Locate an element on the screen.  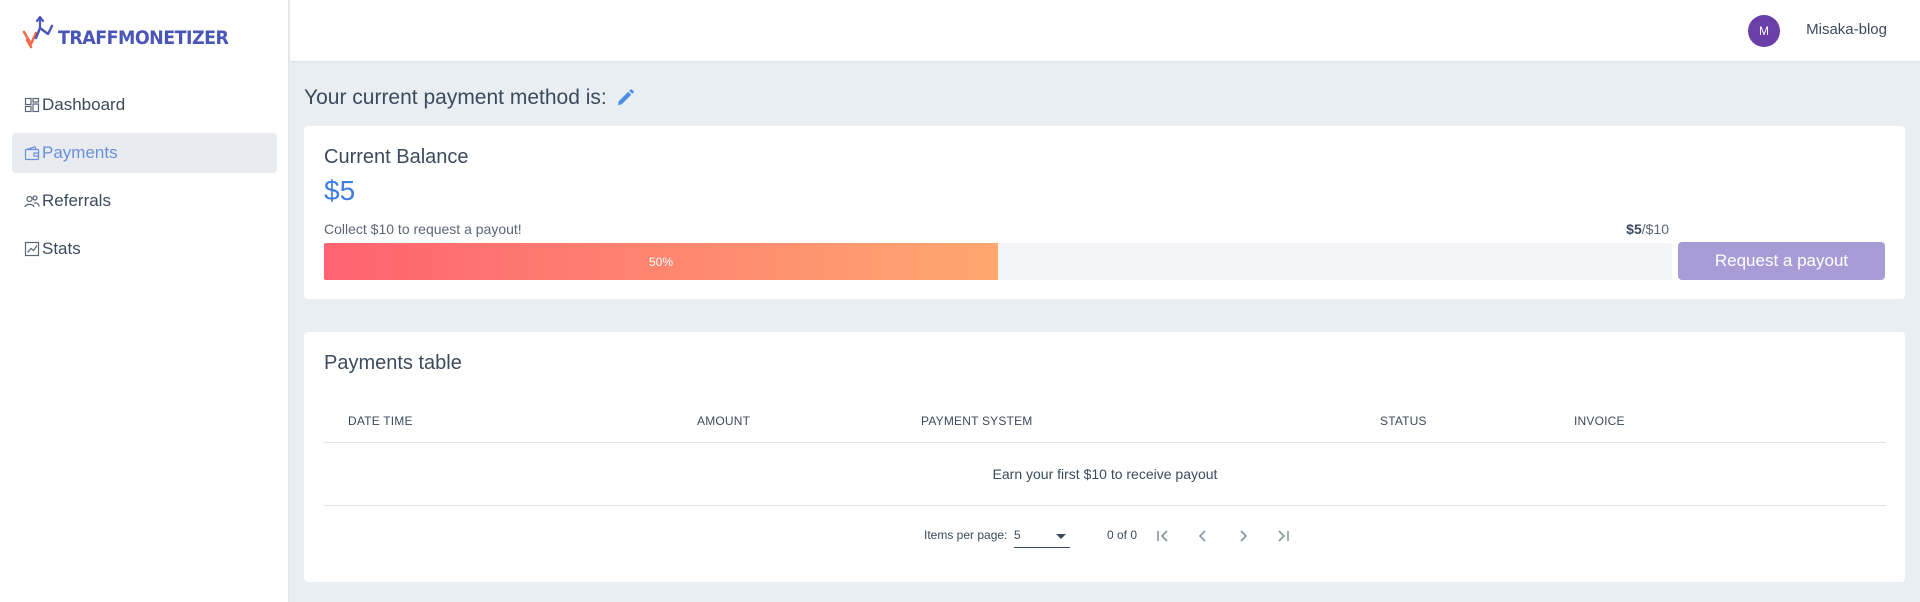
sidebar-item-label: Stats is located at coordinates (61, 248).